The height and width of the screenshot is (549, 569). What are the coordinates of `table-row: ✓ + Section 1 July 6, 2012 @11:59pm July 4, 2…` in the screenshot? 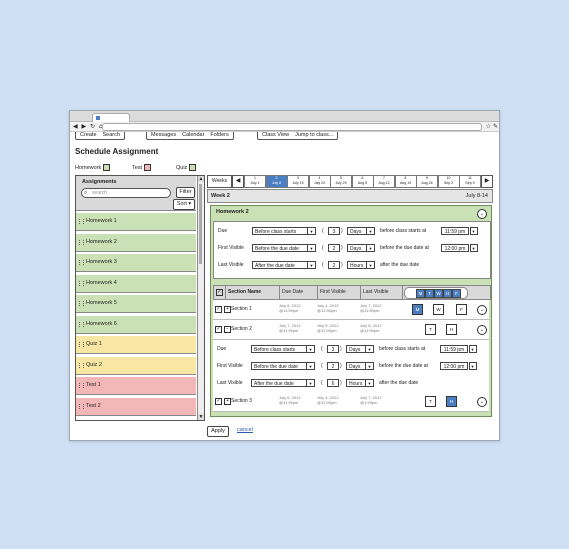 It's located at (351, 310).